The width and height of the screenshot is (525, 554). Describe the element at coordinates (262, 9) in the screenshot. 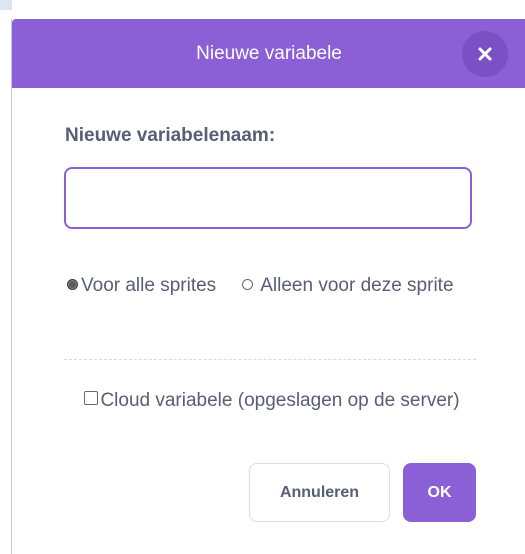

I see `background-strip` at that location.